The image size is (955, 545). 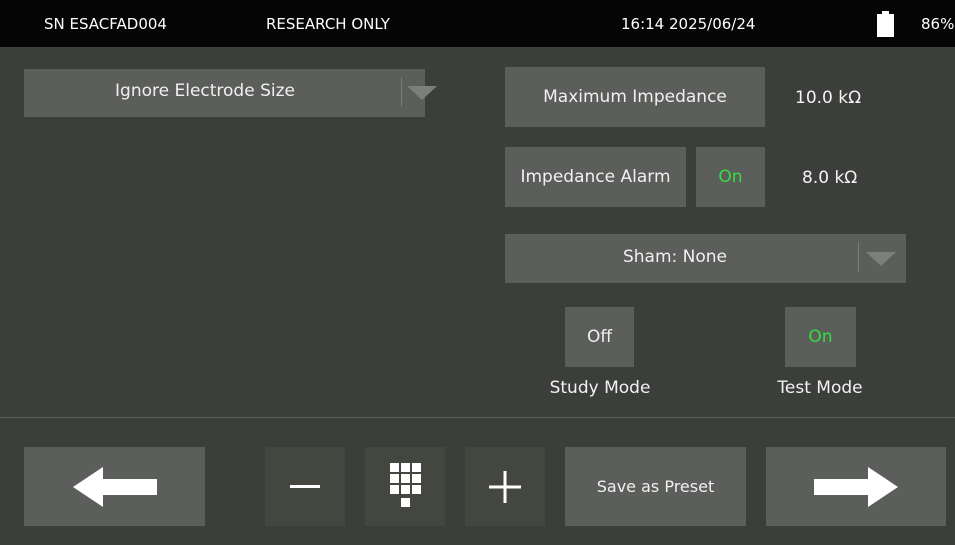 I want to click on maximum-impedance-button: Maximum Impedance, so click(x=635, y=97).